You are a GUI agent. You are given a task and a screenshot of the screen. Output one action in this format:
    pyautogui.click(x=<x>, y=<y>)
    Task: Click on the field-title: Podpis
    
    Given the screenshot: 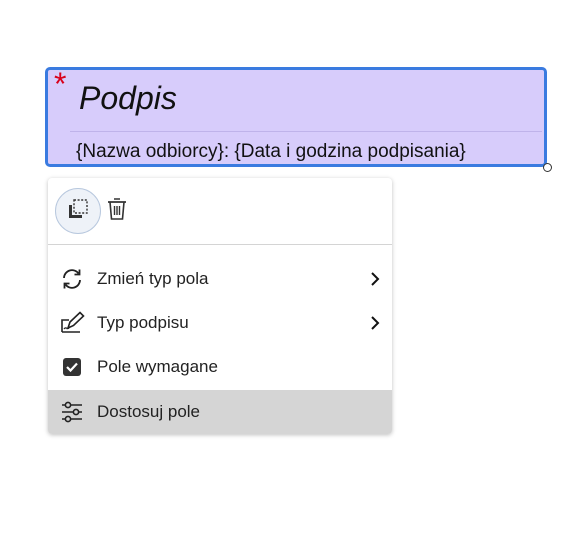 What is the action you would take?
    pyautogui.click(x=128, y=98)
    